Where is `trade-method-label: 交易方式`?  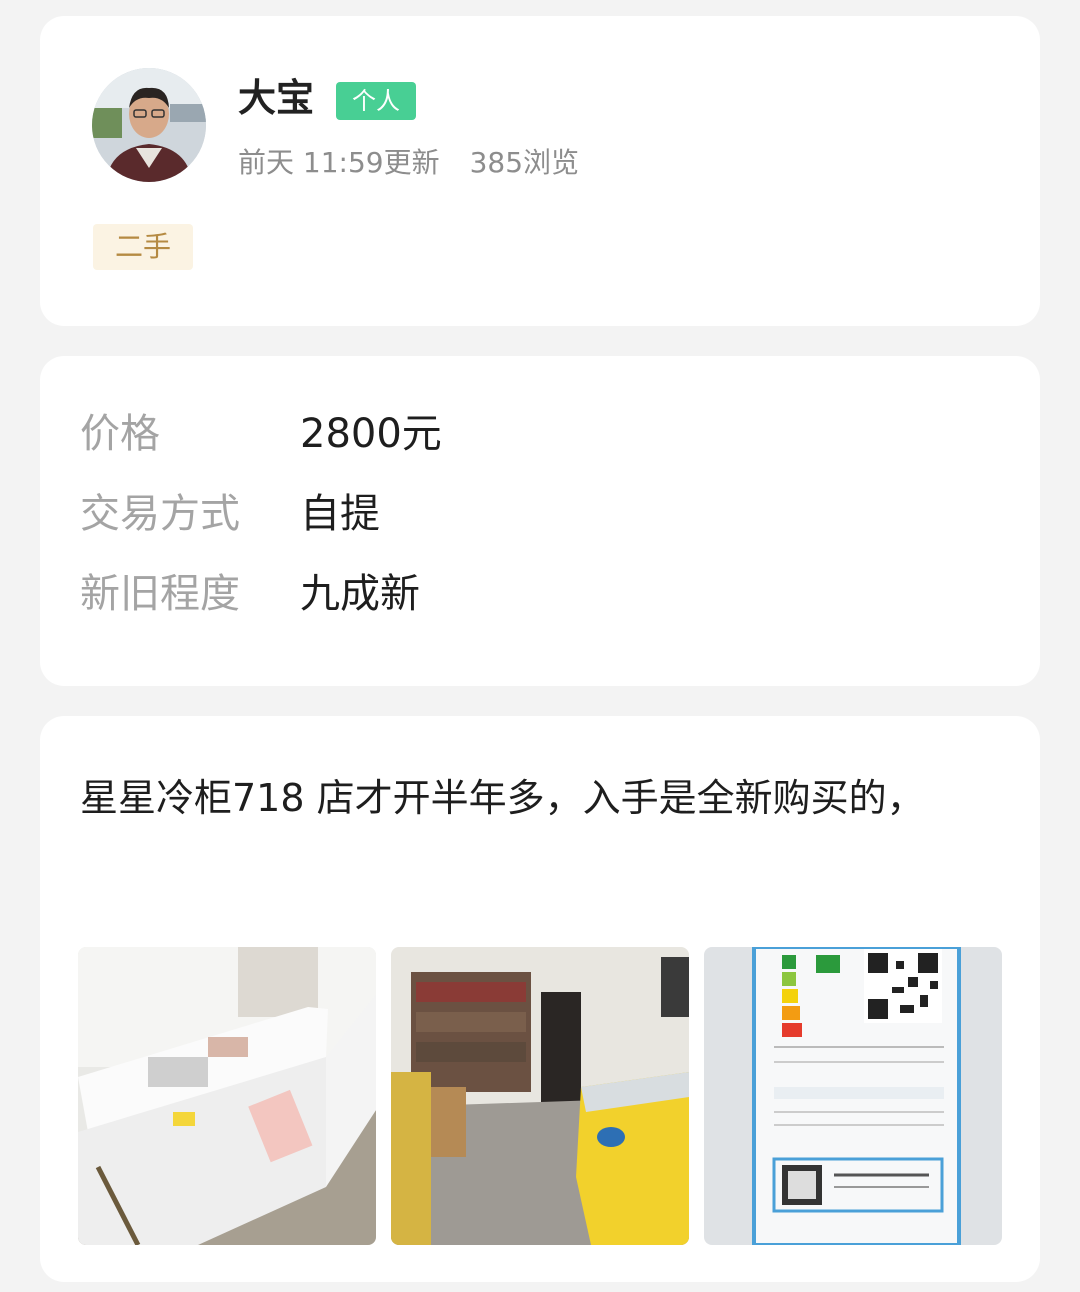
trade-method-label: 交易方式 is located at coordinates (160, 514).